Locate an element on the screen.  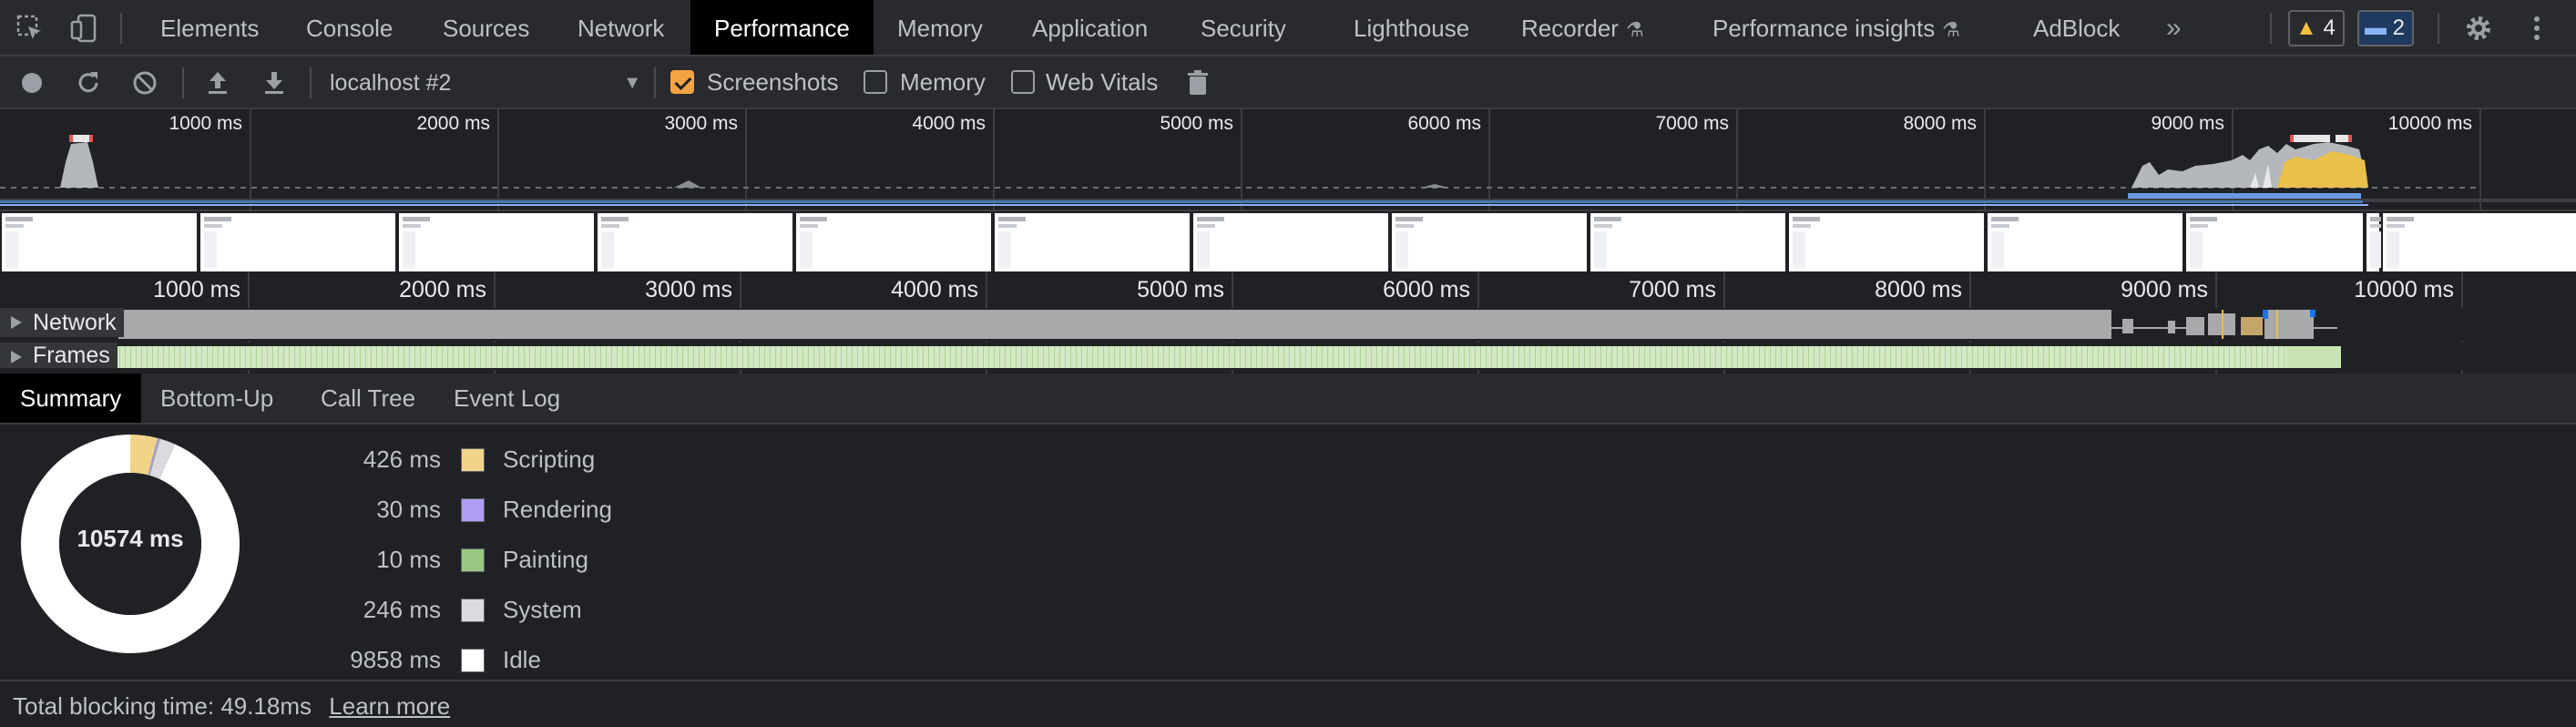
tab-elements: Elements is located at coordinates (209, 27).